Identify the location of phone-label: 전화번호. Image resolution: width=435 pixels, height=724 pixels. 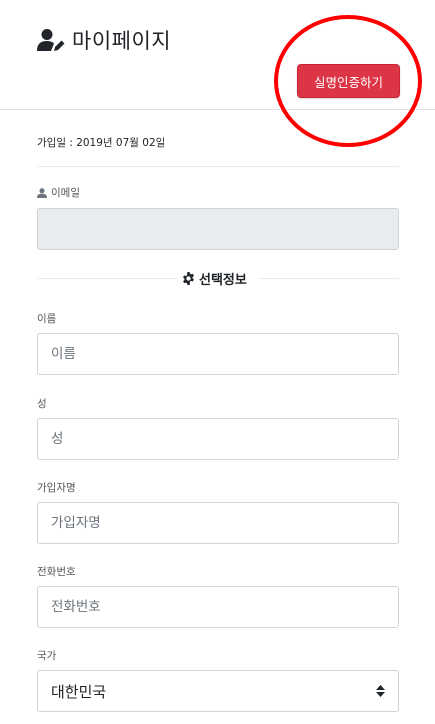
(56, 572).